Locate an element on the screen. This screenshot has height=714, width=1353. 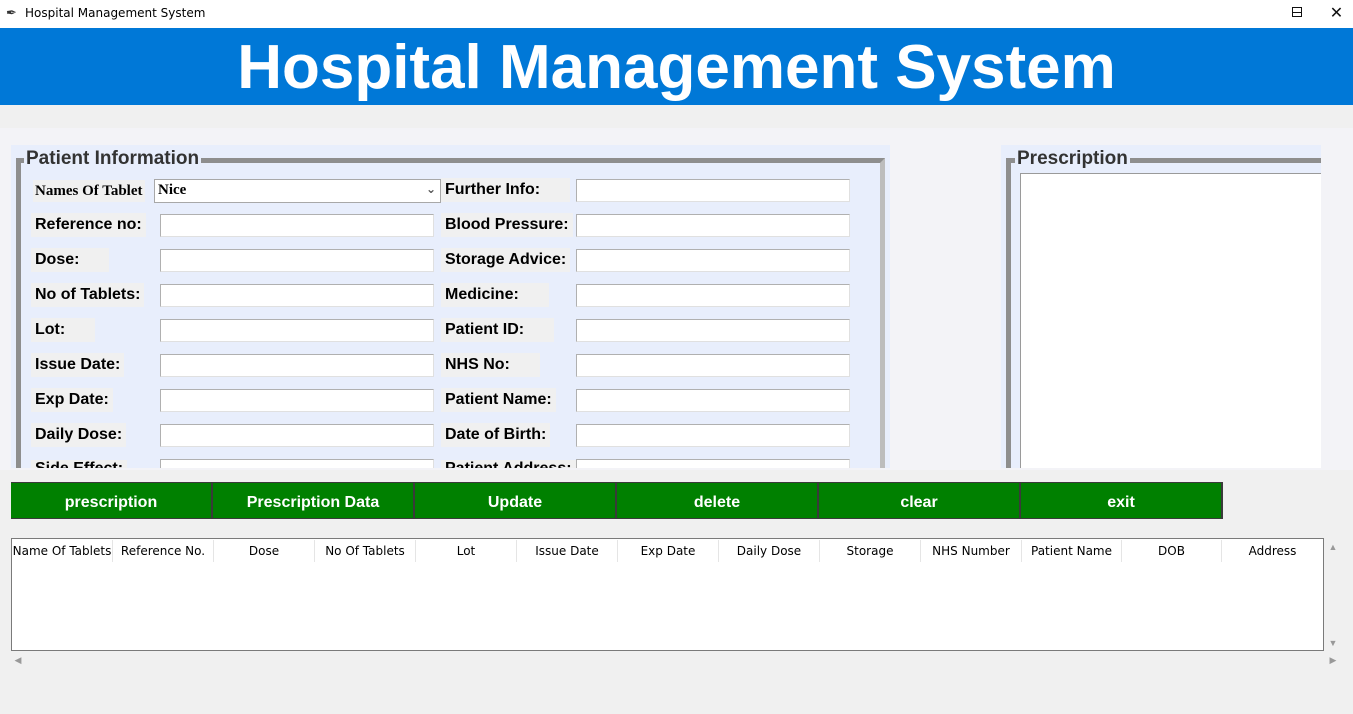
date-of-birth-label: Date of Birth: is located at coordinates (496, 435).